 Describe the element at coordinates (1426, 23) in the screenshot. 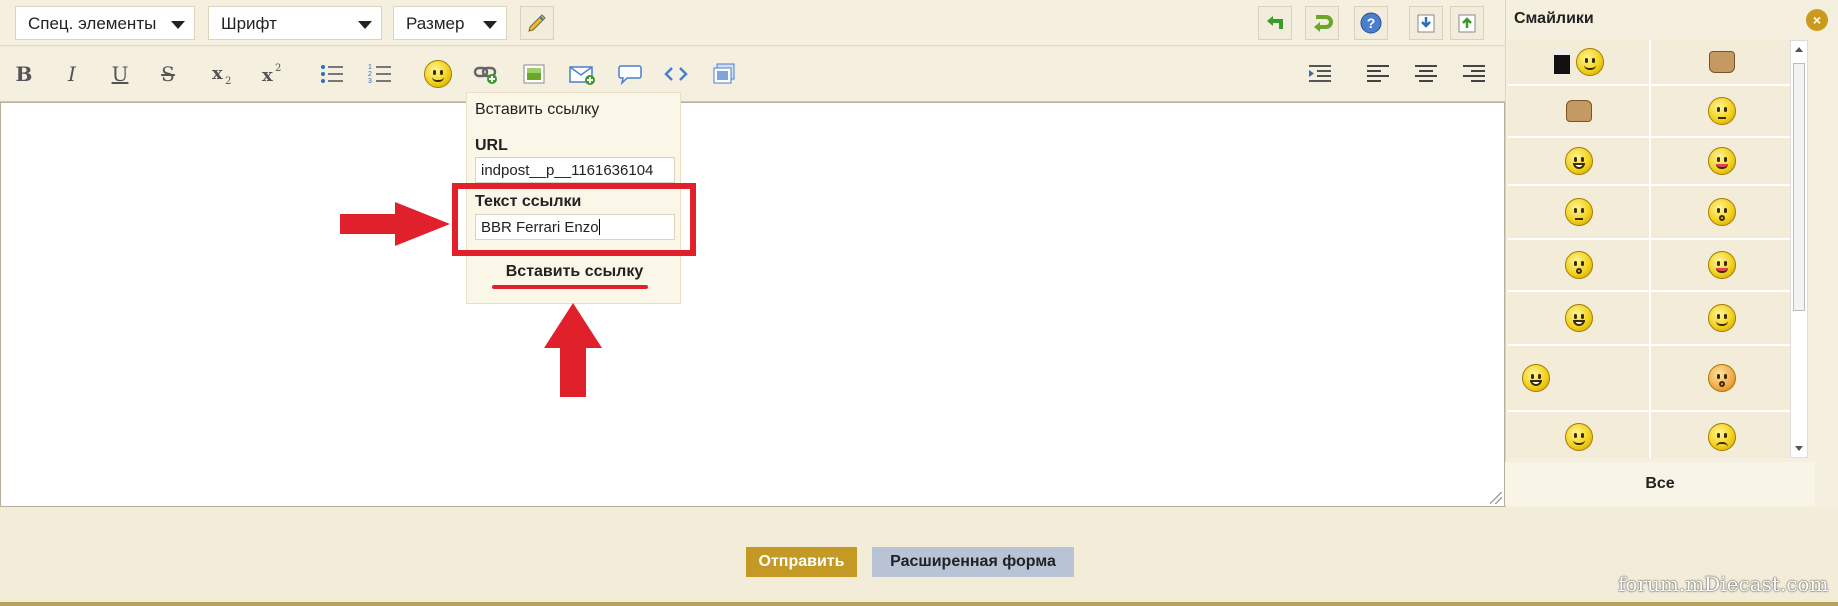

I see `download-button` at that location.